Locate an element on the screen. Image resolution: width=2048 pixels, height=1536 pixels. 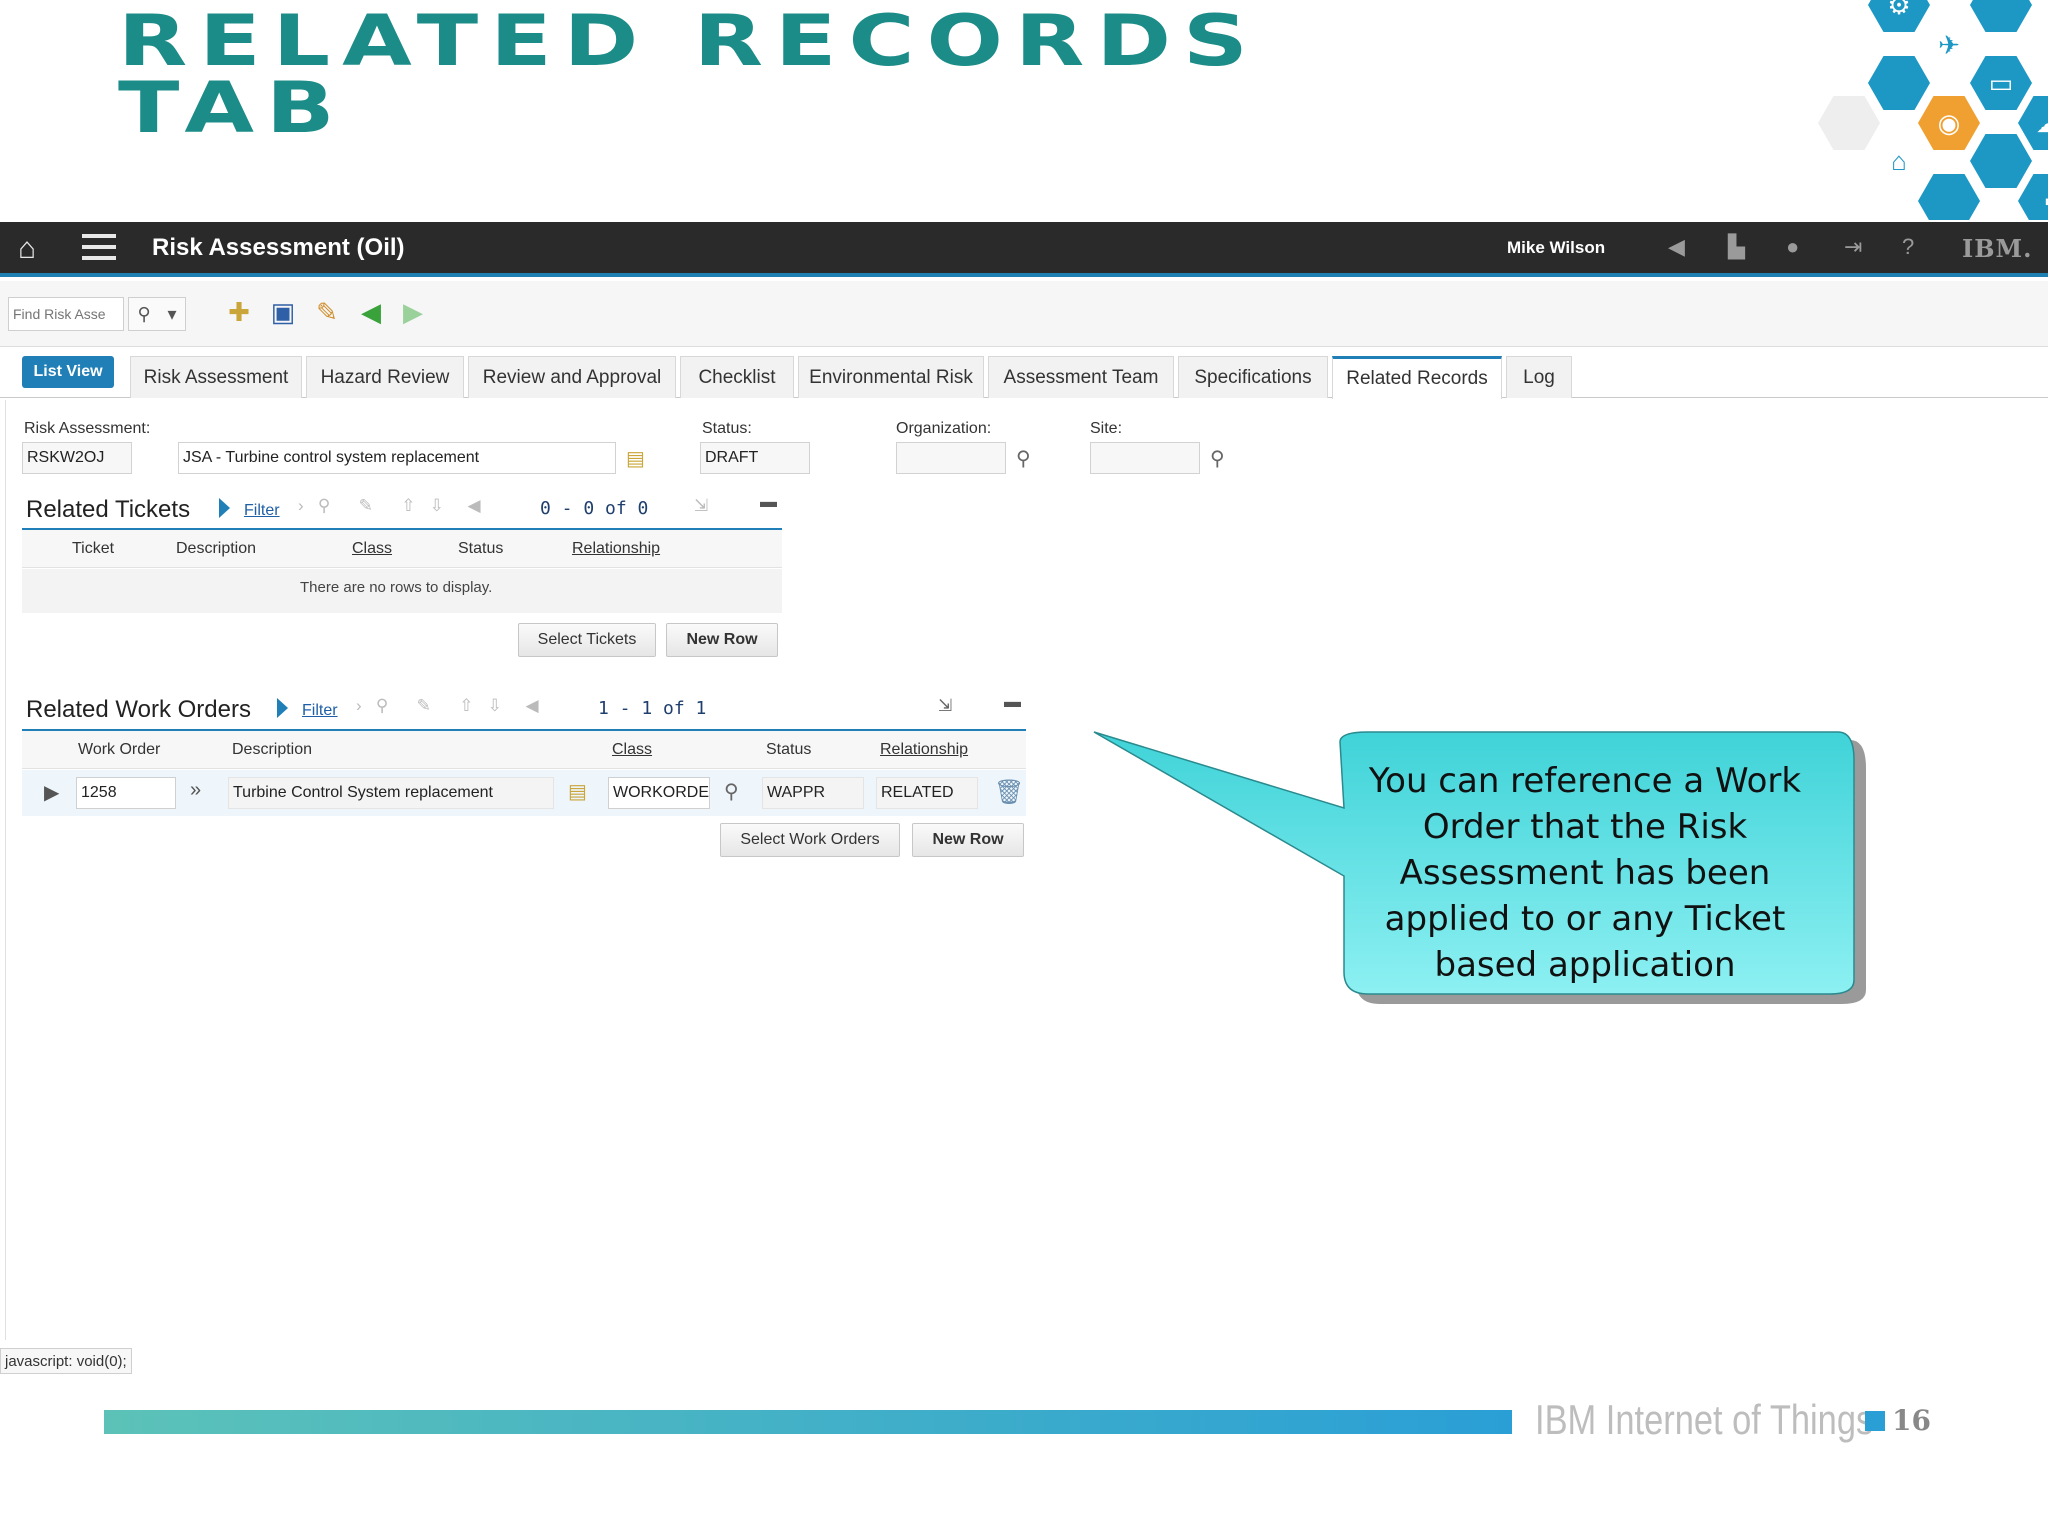
user-name: Mike Wilson is located at coordinates (1556, 248).